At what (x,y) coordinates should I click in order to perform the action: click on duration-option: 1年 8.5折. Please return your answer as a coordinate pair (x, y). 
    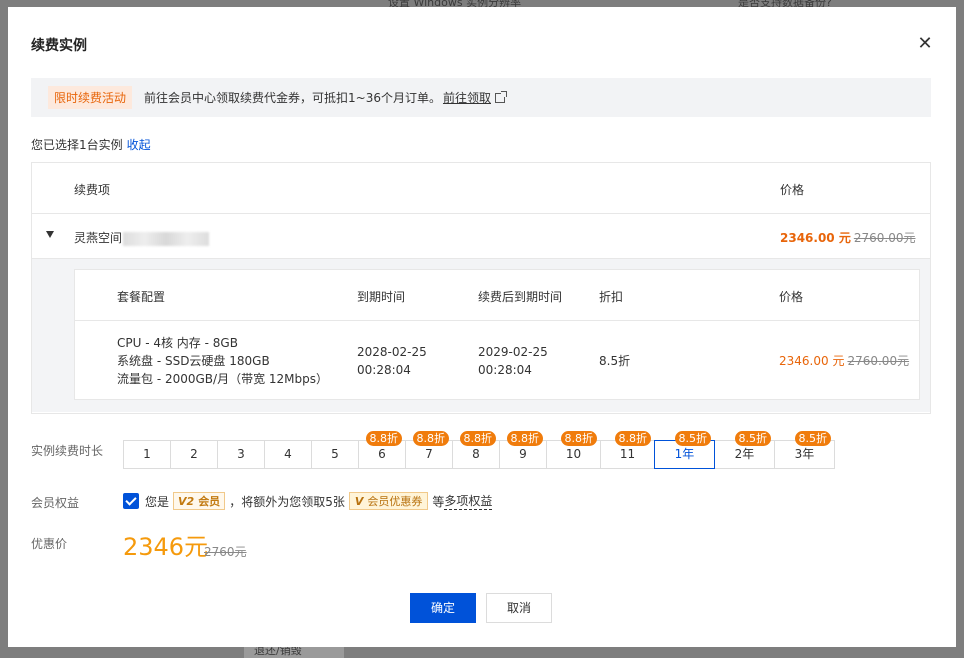
    Looking at the image, I should click on (684, 450).